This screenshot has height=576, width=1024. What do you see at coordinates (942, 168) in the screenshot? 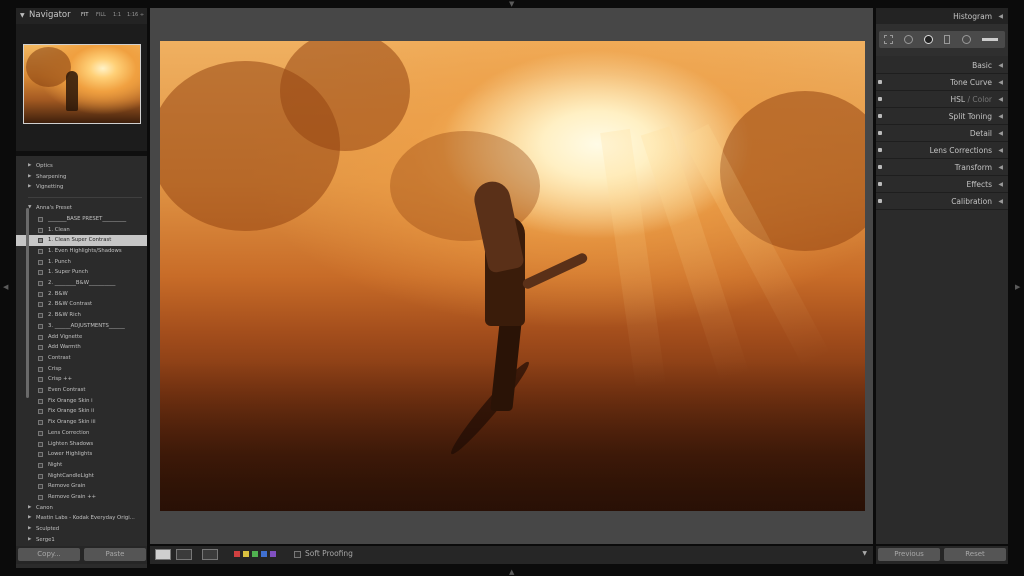
I see `panel-transform: Transform ◀` at bounding box center [942, 168].